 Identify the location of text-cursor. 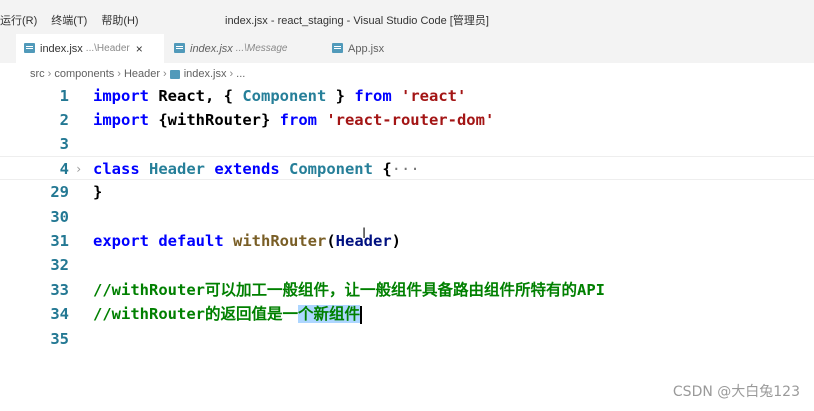
(361, 314).